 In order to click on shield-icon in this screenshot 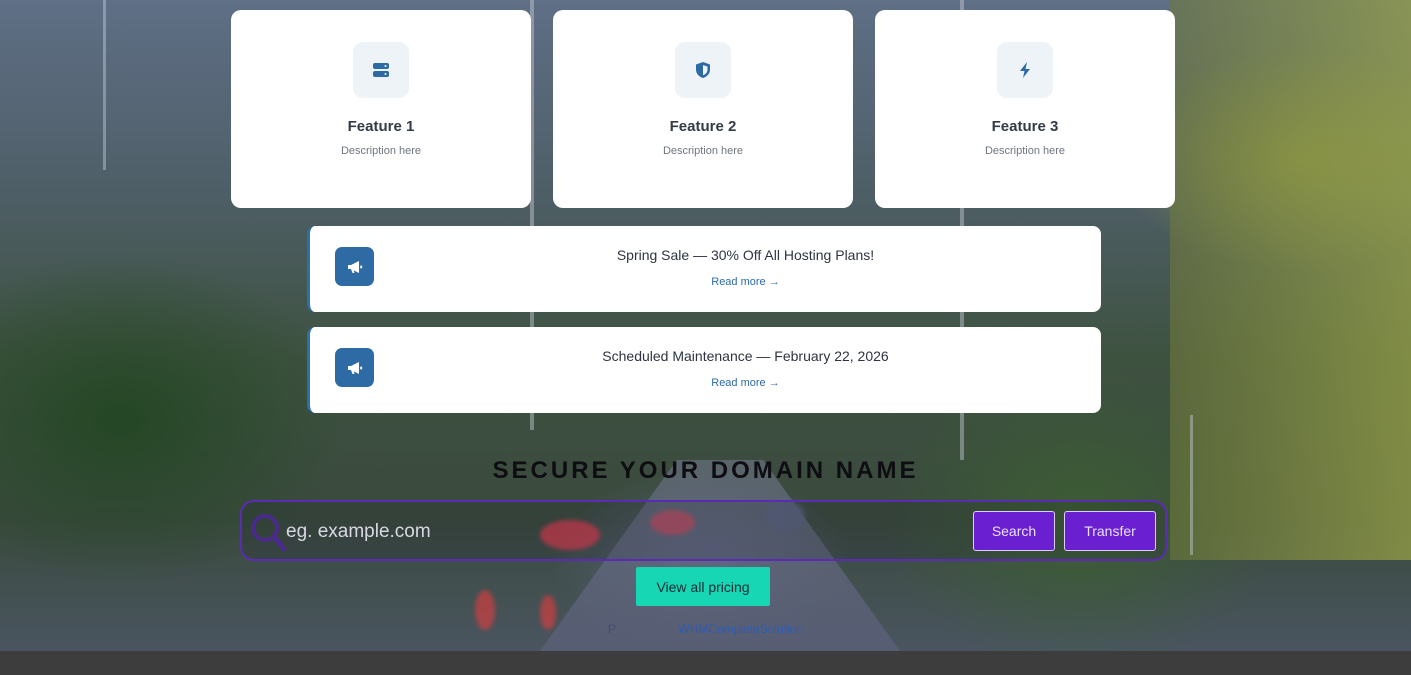, I will do `click(703, 70)`.